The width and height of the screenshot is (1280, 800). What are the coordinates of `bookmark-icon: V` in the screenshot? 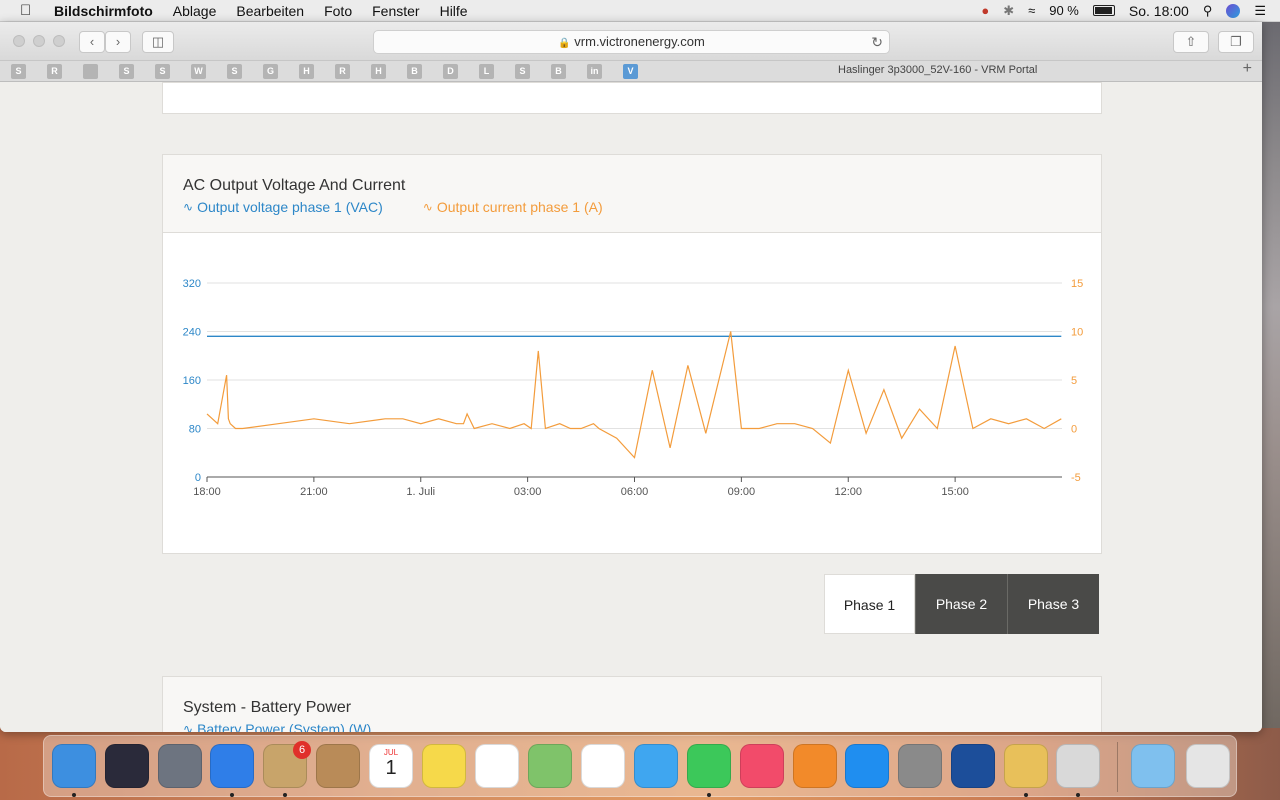 It's located at (630, 71).